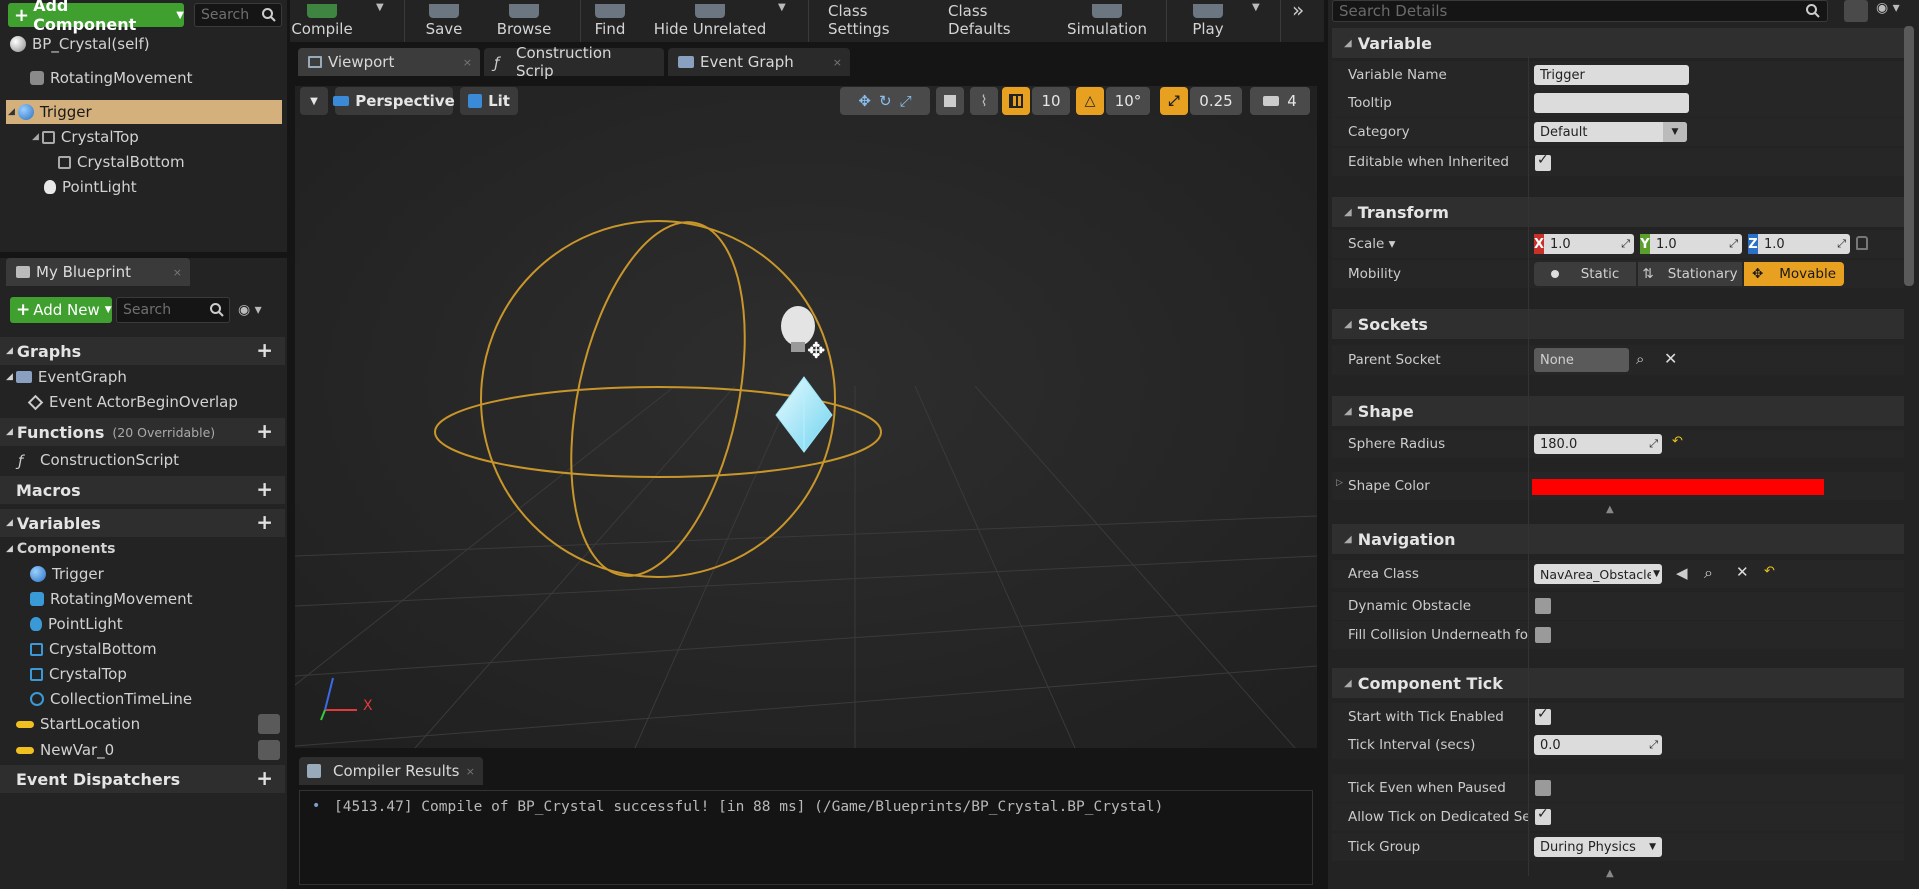 This screenshot has height=889, width=1919. Describe the element at coordinates (98, 460) in the screenshot. I see `function-item-construction-script: ƒ ConstructionScript` at that location.